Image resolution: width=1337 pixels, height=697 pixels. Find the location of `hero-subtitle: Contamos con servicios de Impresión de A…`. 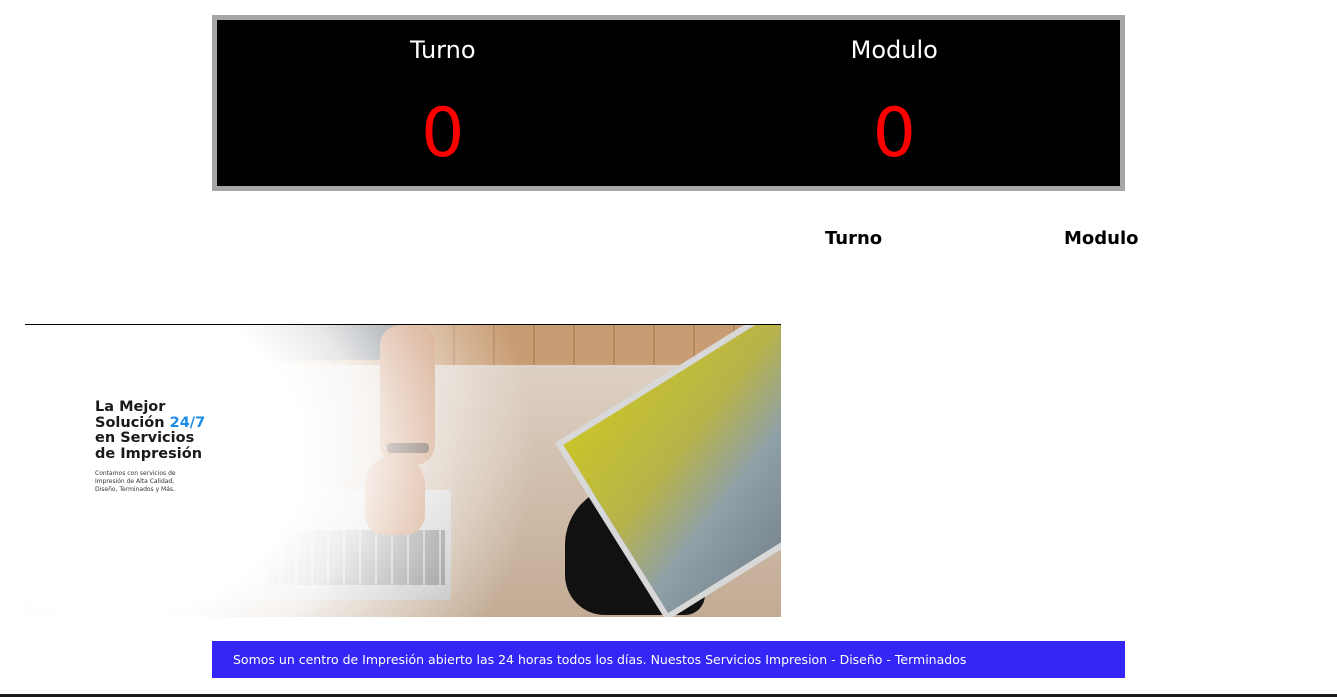

hero-subtitle: Contamos con servicios de Impresión de A… is located at coordinates (170, 482).